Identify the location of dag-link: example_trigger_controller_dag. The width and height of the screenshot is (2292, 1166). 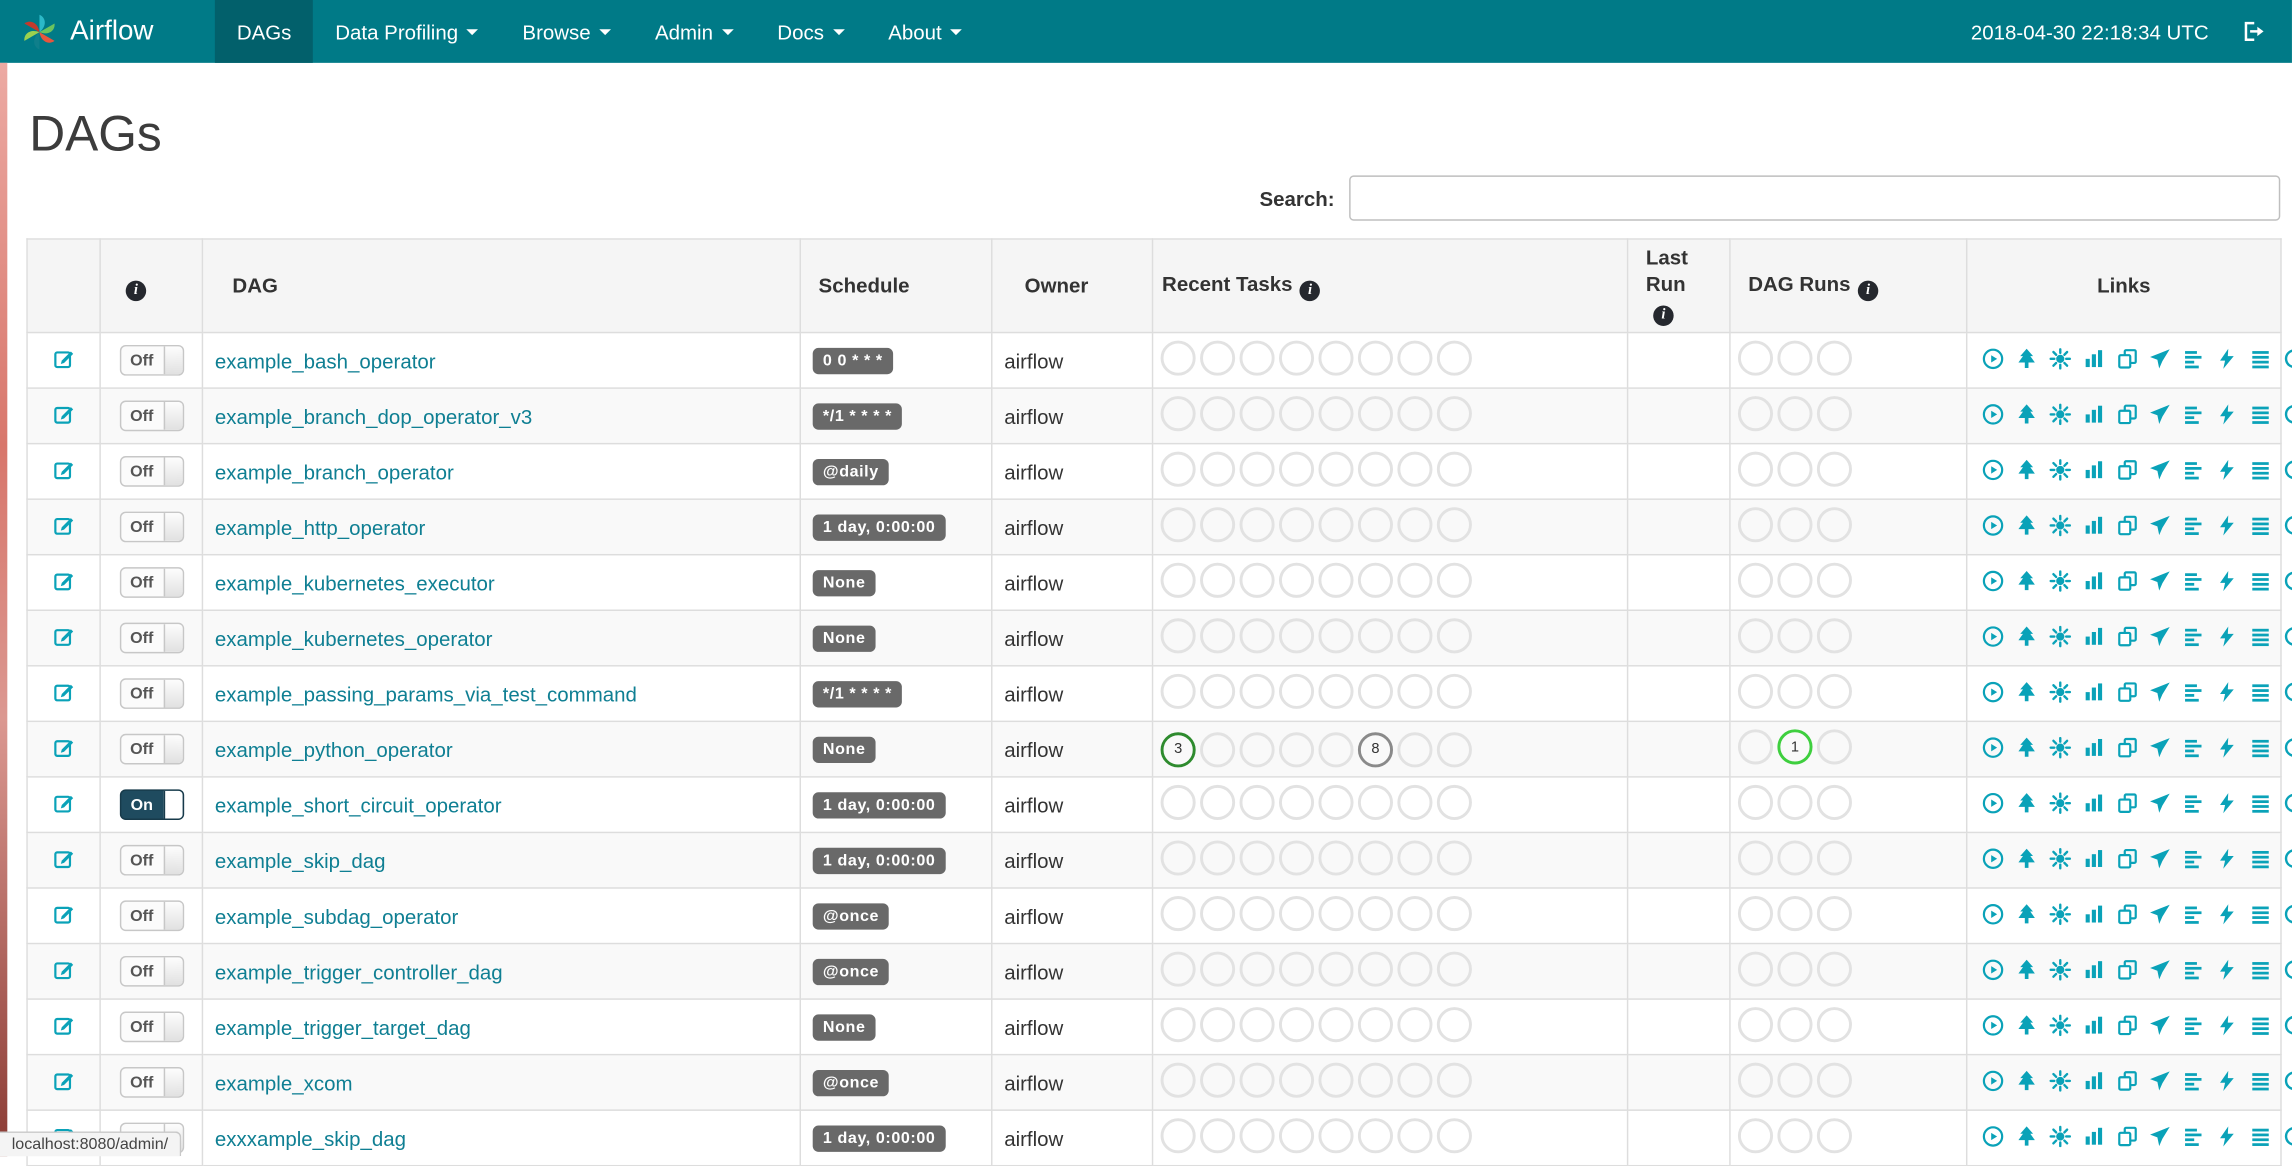
(359, 971).